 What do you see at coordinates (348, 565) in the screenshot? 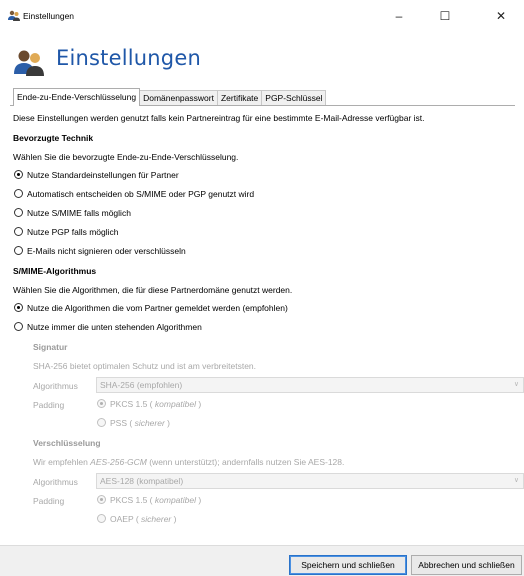
I see `save-and-close-button: Speichern und schließen` at bounding box center [348, 565].